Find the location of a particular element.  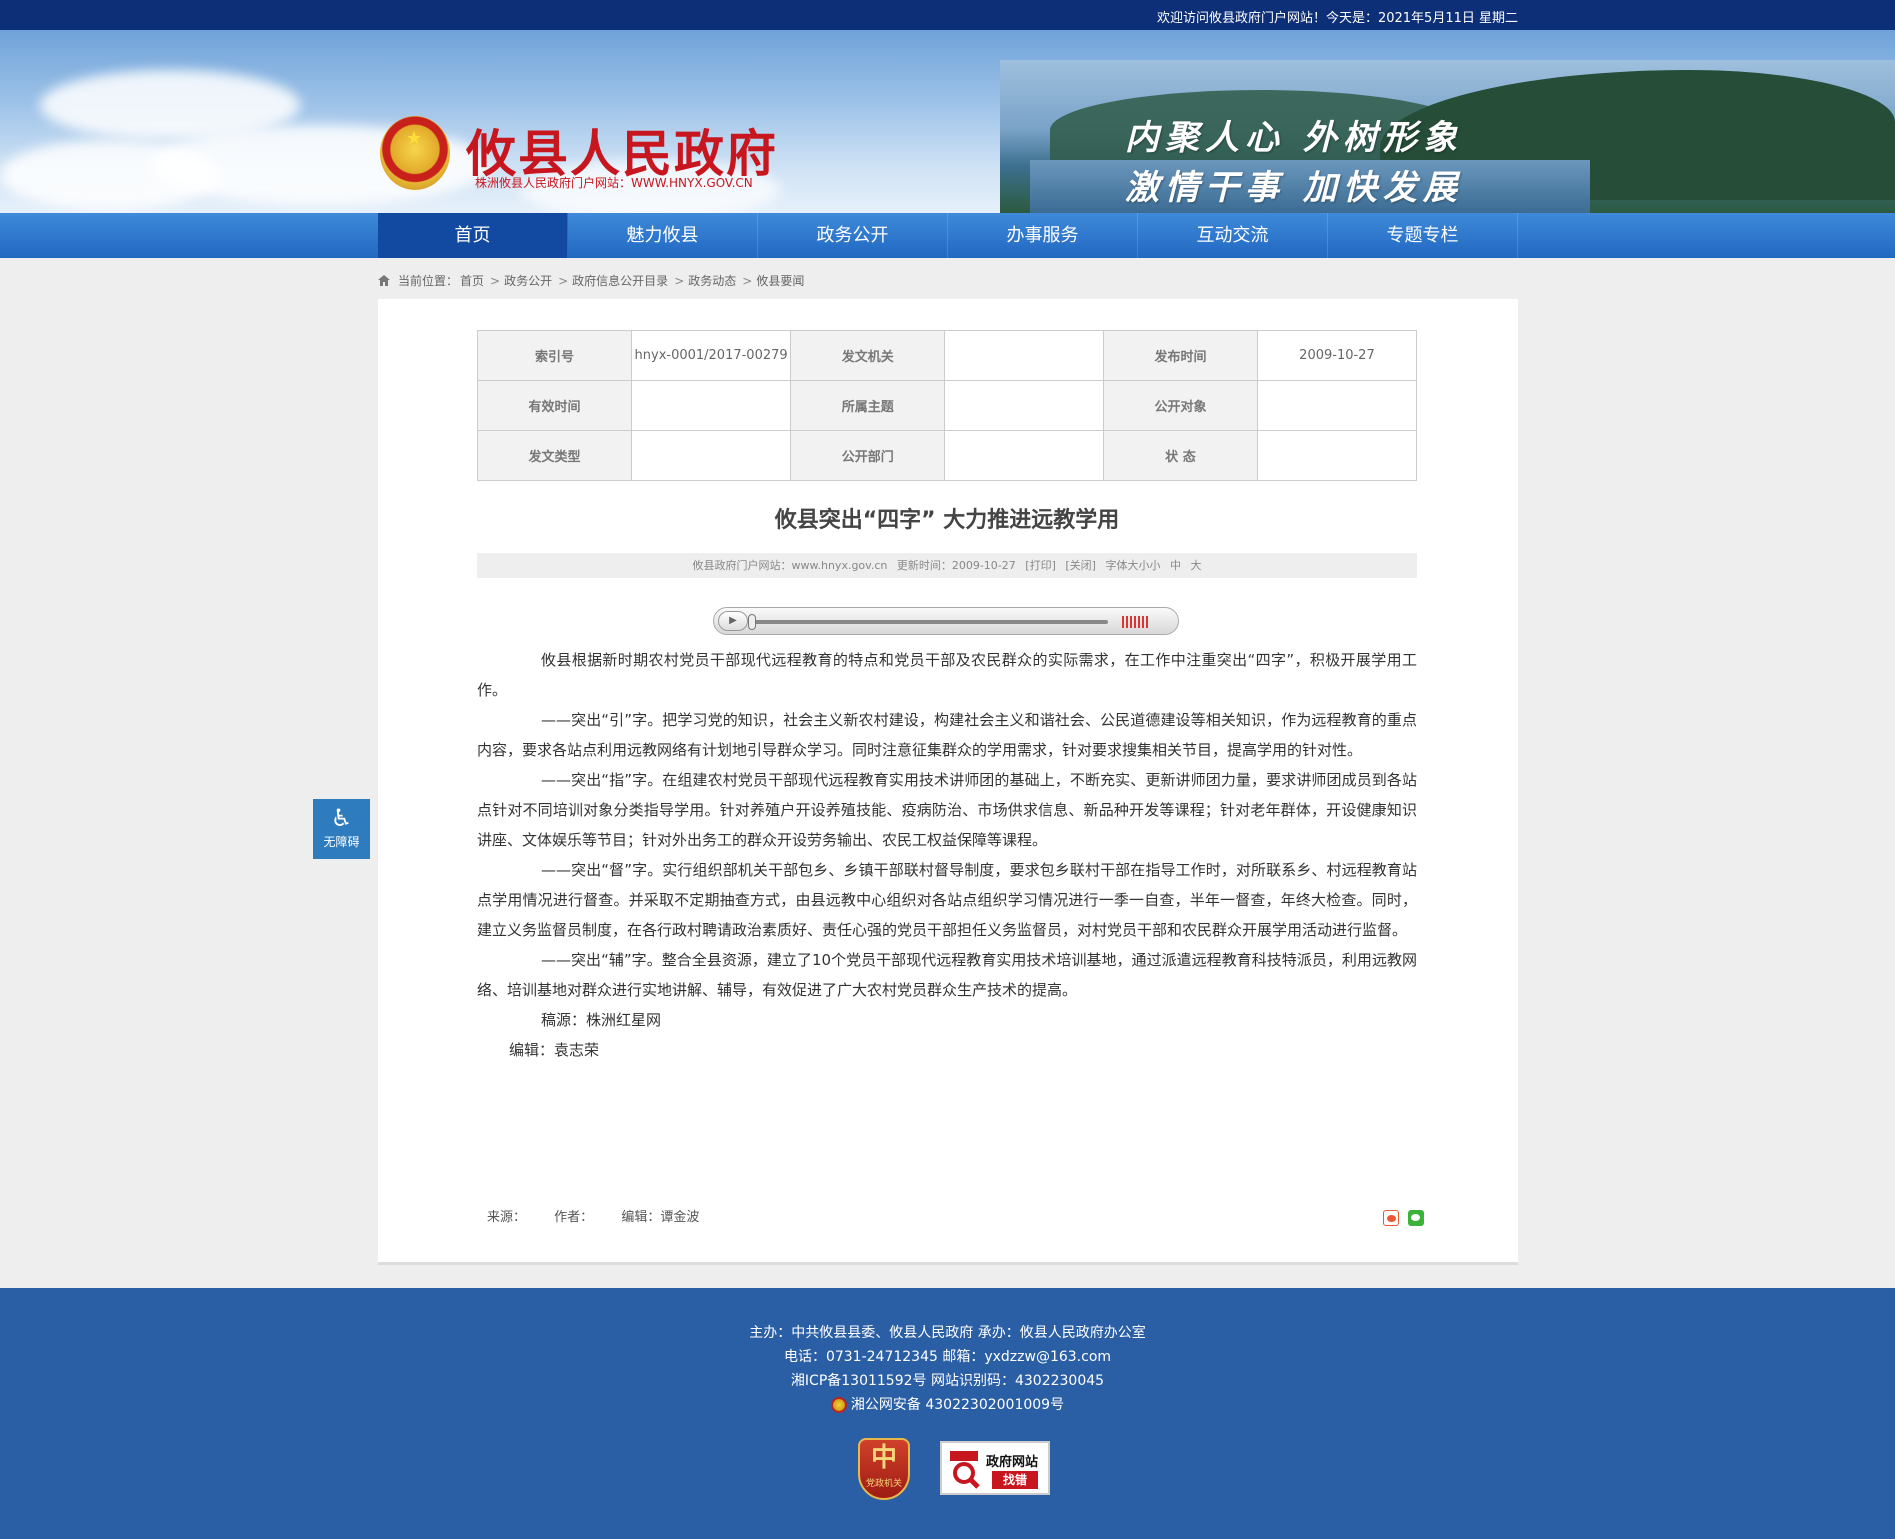

table-value: 2009-10-27 is located at coordinates (1337, 355).